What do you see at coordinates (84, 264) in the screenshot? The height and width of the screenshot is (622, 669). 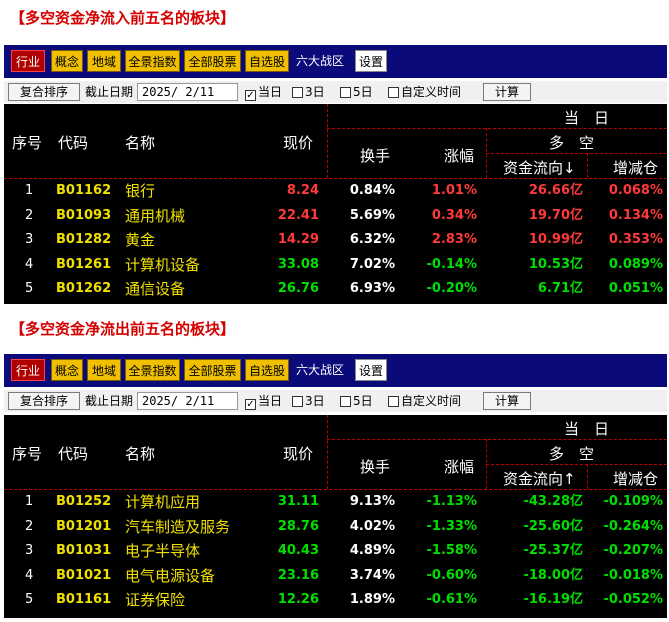 I see `sector-code: B01261` at bounding box center [84, 264].